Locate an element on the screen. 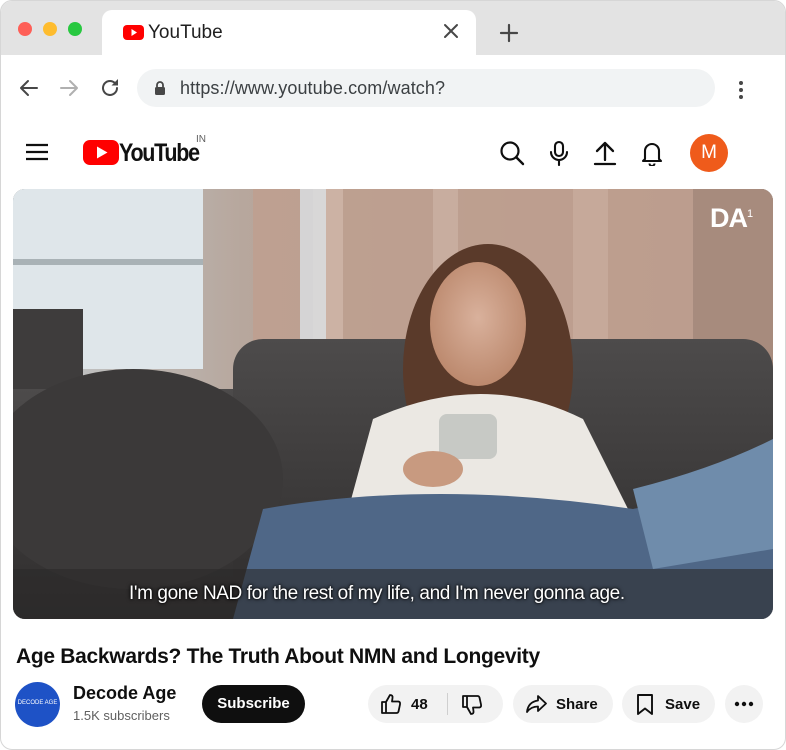  address-bar: https://www.youtube.com/watch? is located at coordinates (426, 88).